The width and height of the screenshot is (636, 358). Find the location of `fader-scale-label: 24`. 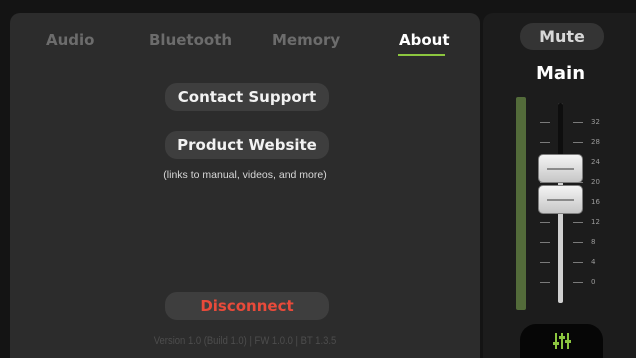

fader-scale-label: 24 is located at coordinates (595, 162).